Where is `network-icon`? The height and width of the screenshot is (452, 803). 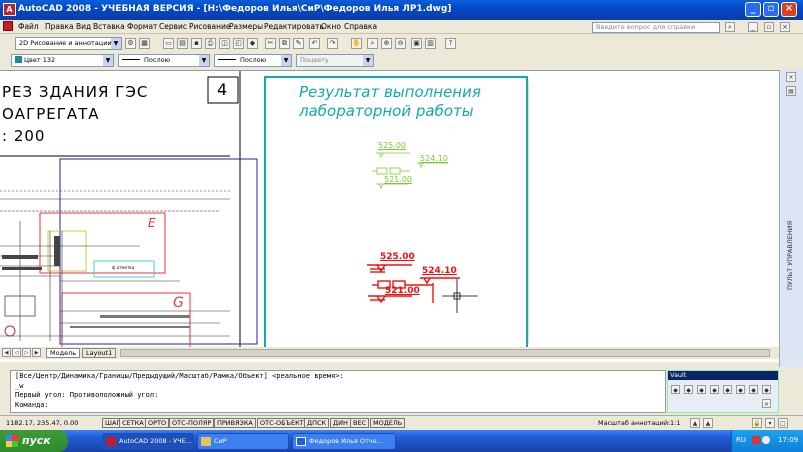 network-icon is located at coordinates (766, 440).